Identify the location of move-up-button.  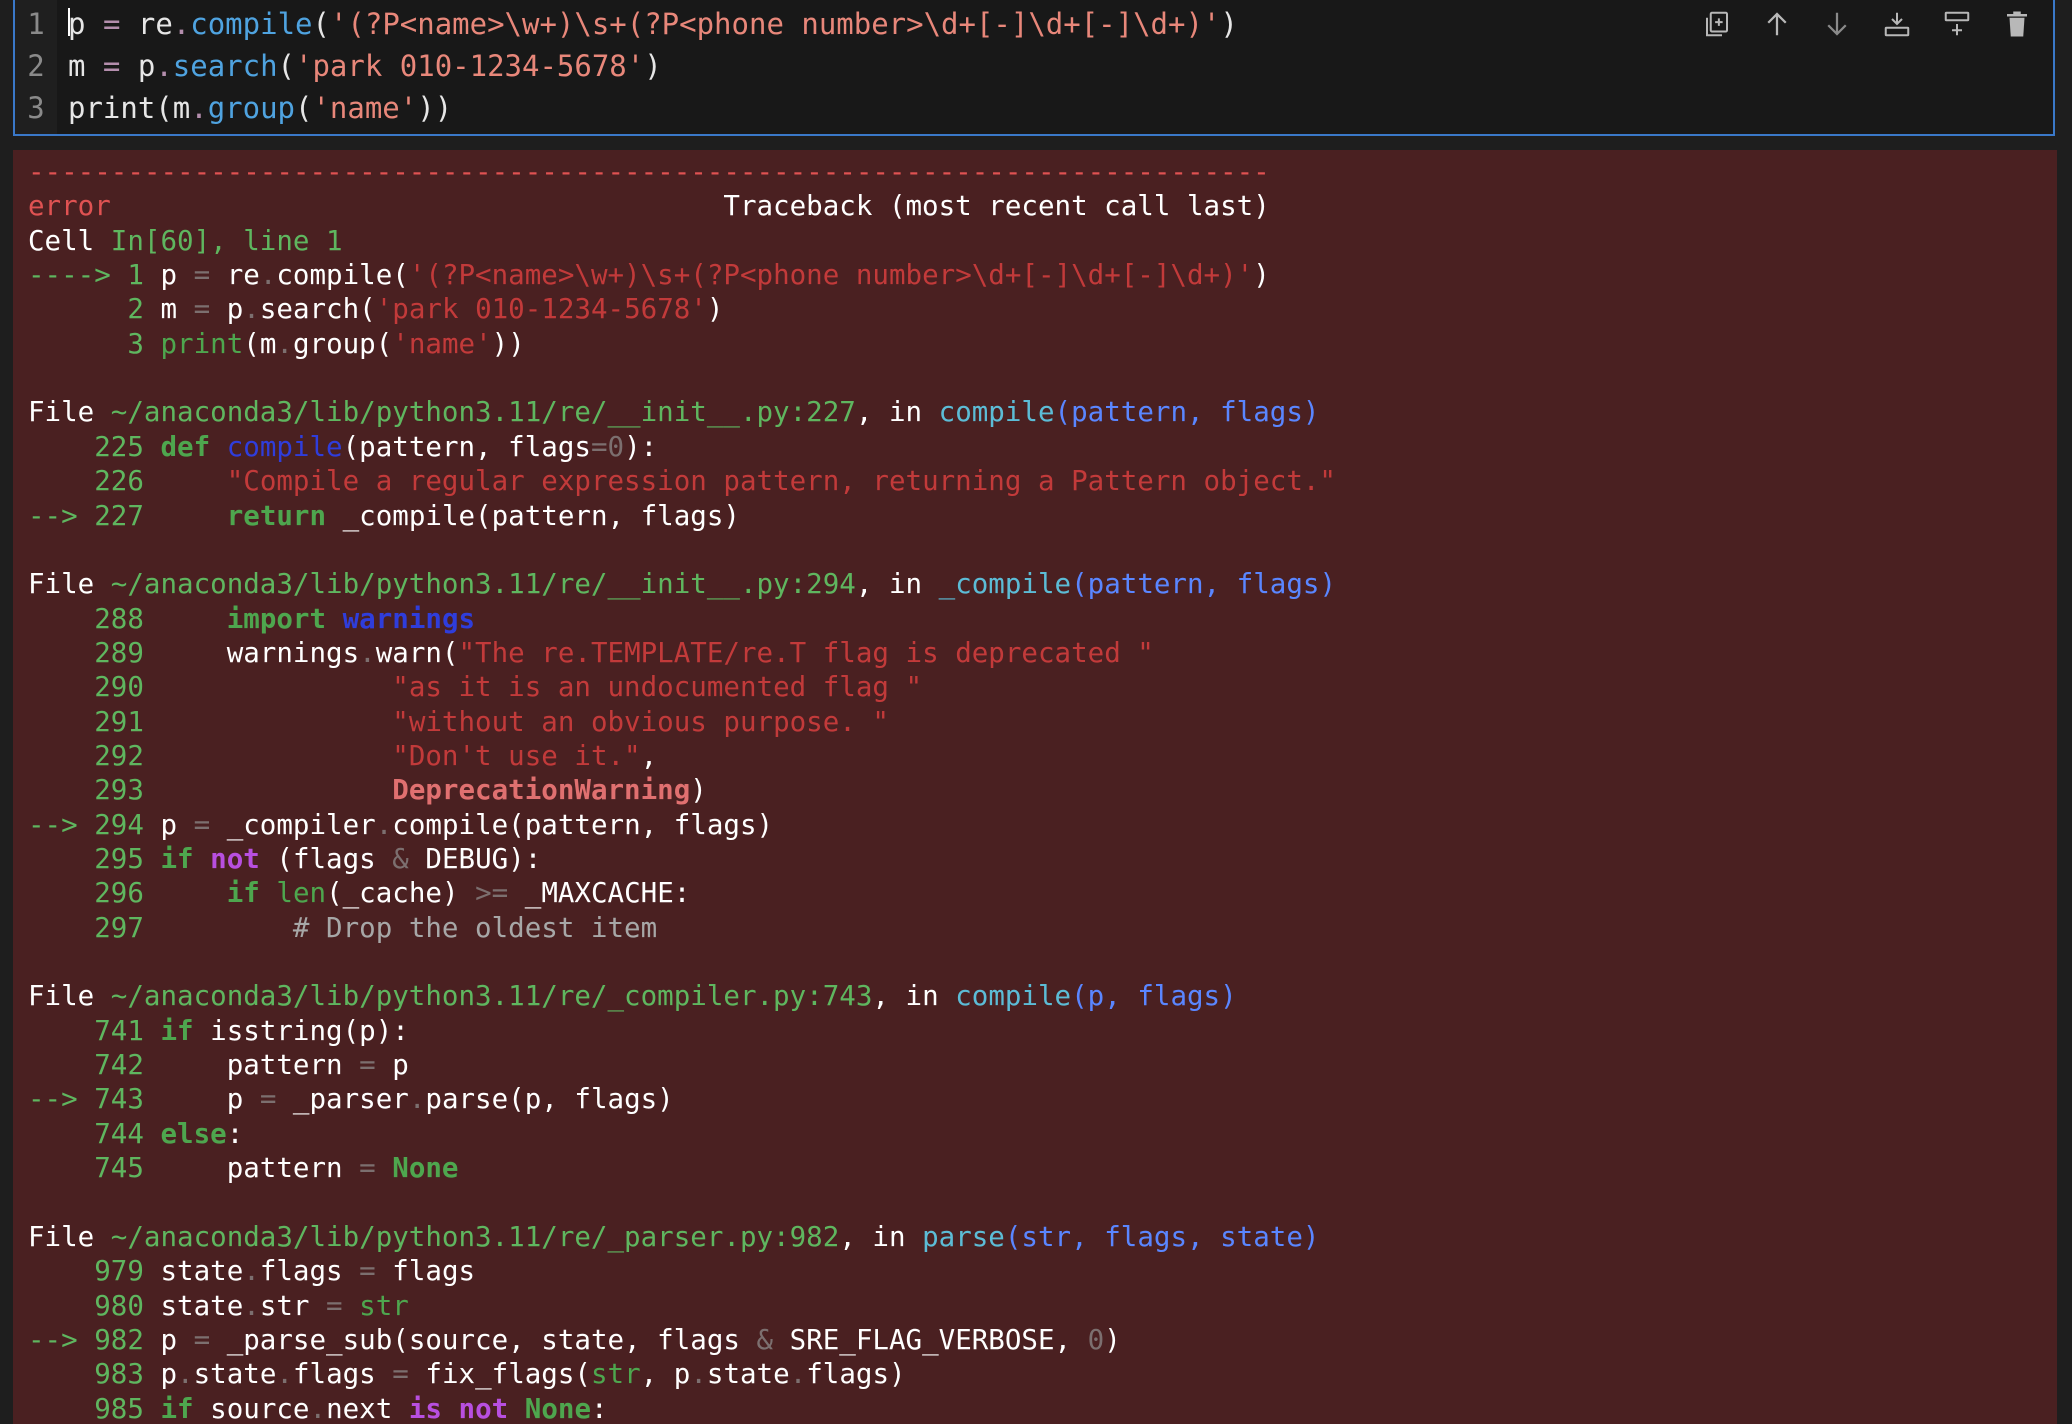
(1777, 24).